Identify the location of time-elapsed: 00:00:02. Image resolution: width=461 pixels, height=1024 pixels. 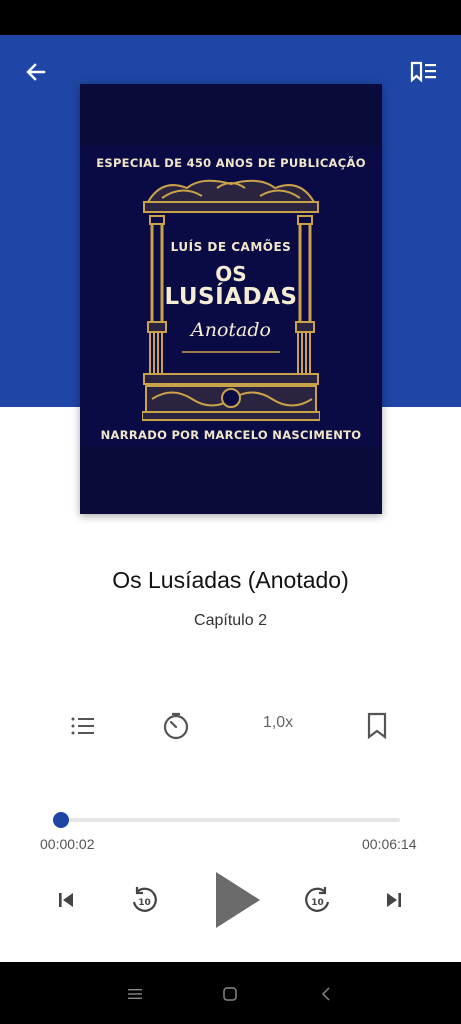
(67, 844).